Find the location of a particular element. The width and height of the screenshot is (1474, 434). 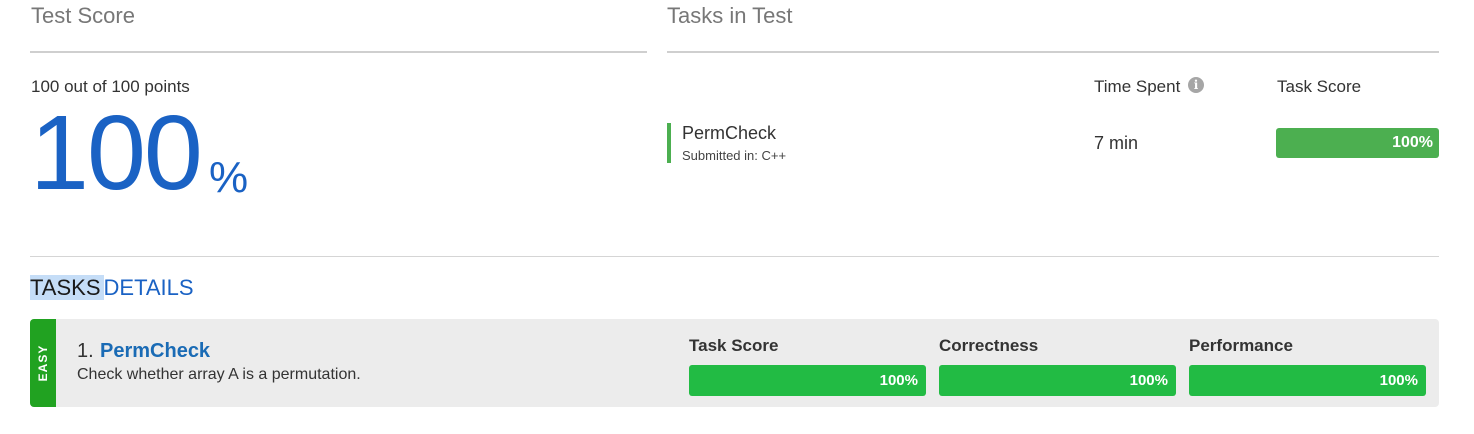

task-status-accent is located at coordinates (669, 143).